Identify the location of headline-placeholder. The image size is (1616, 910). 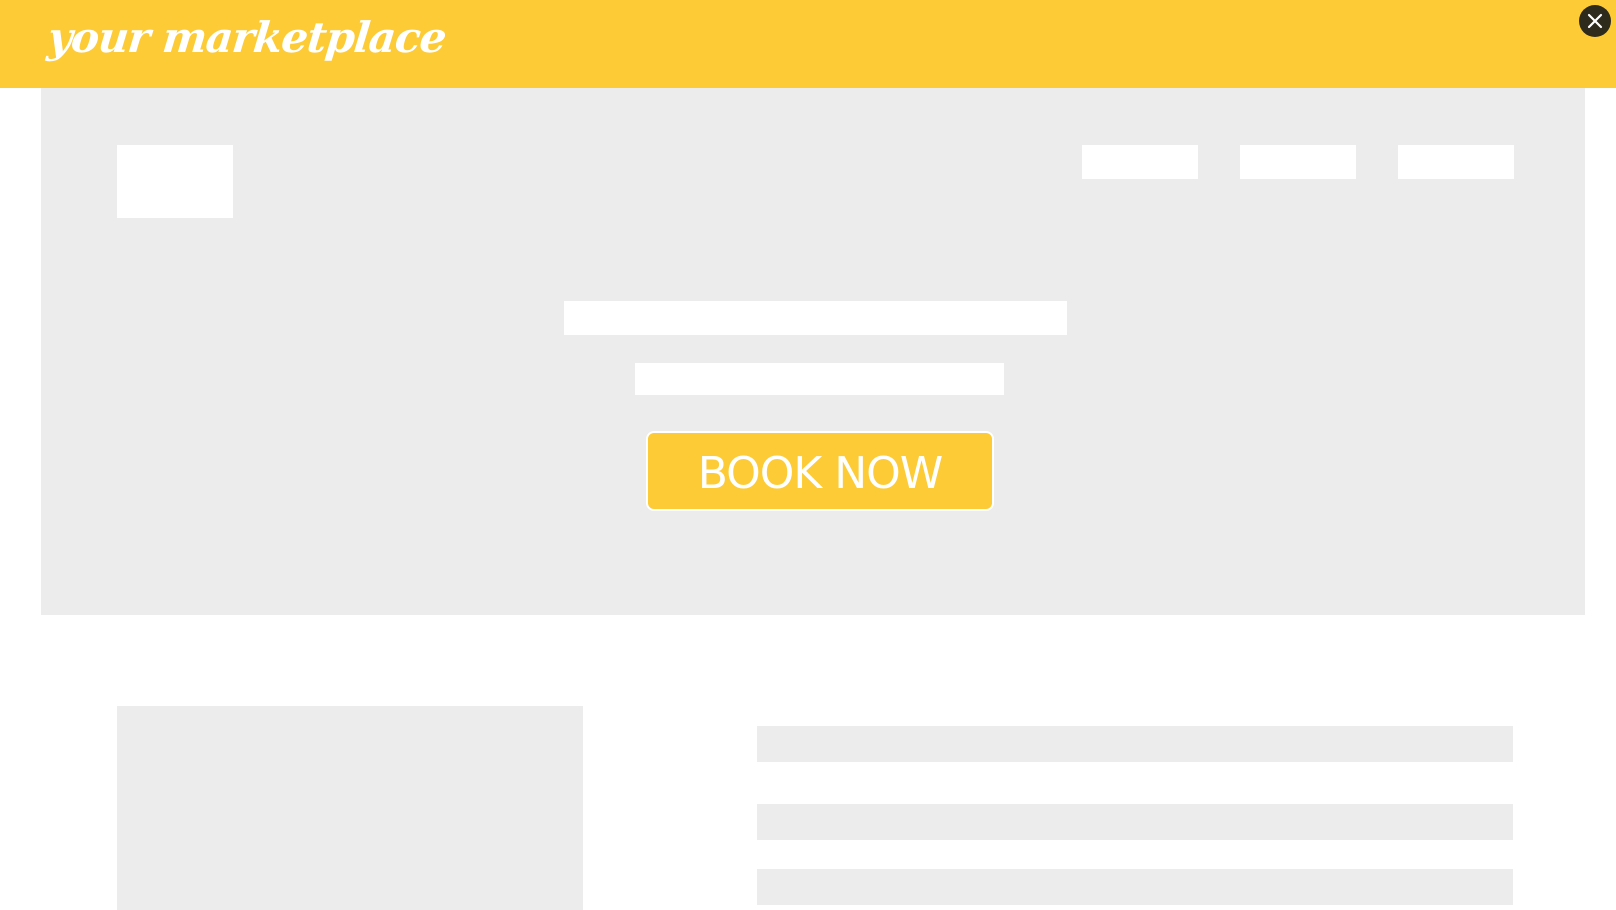
(815, 318).